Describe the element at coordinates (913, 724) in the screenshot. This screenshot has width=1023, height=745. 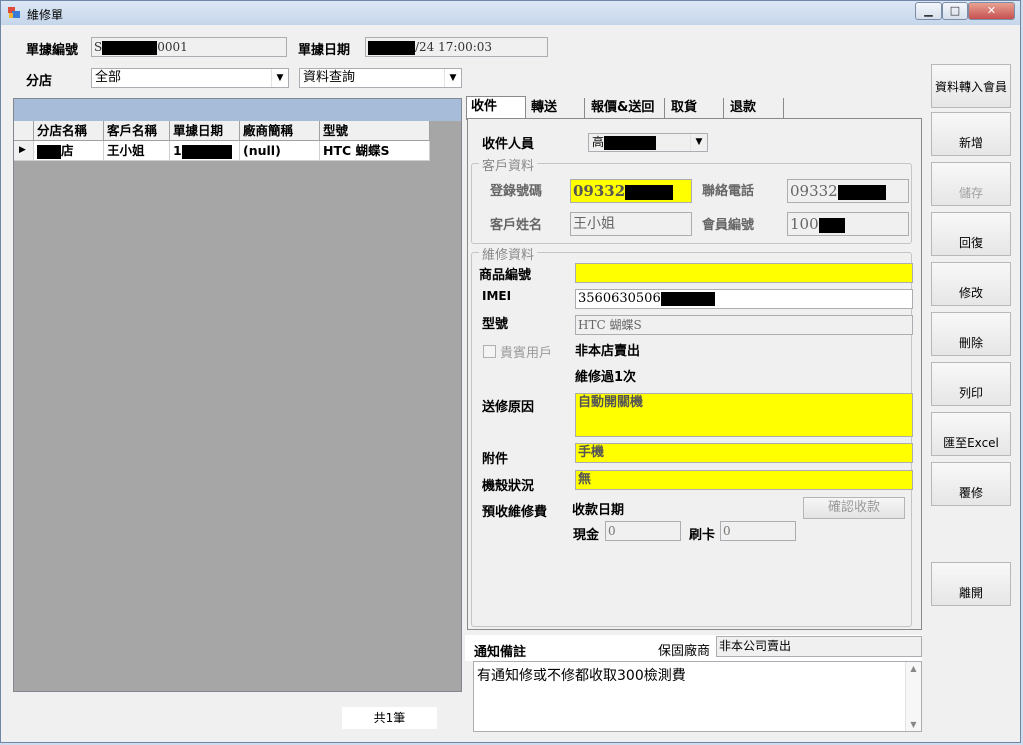
I see `scroll-down-icon: ▼` at that location.